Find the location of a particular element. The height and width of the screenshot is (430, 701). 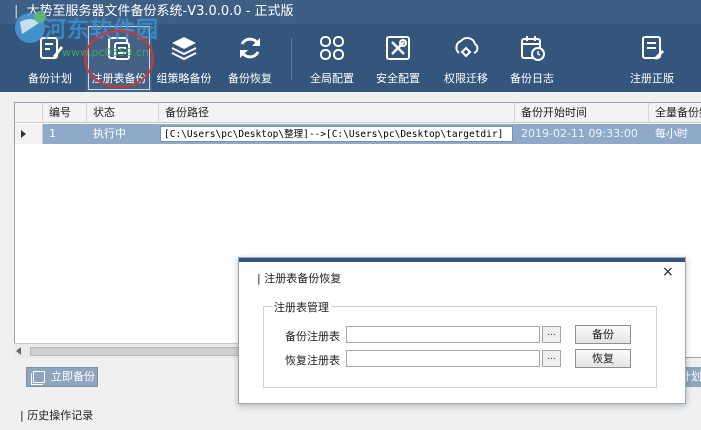

toolbar-backup-log-button: 备份日志 is located at coordinates (532, 58).